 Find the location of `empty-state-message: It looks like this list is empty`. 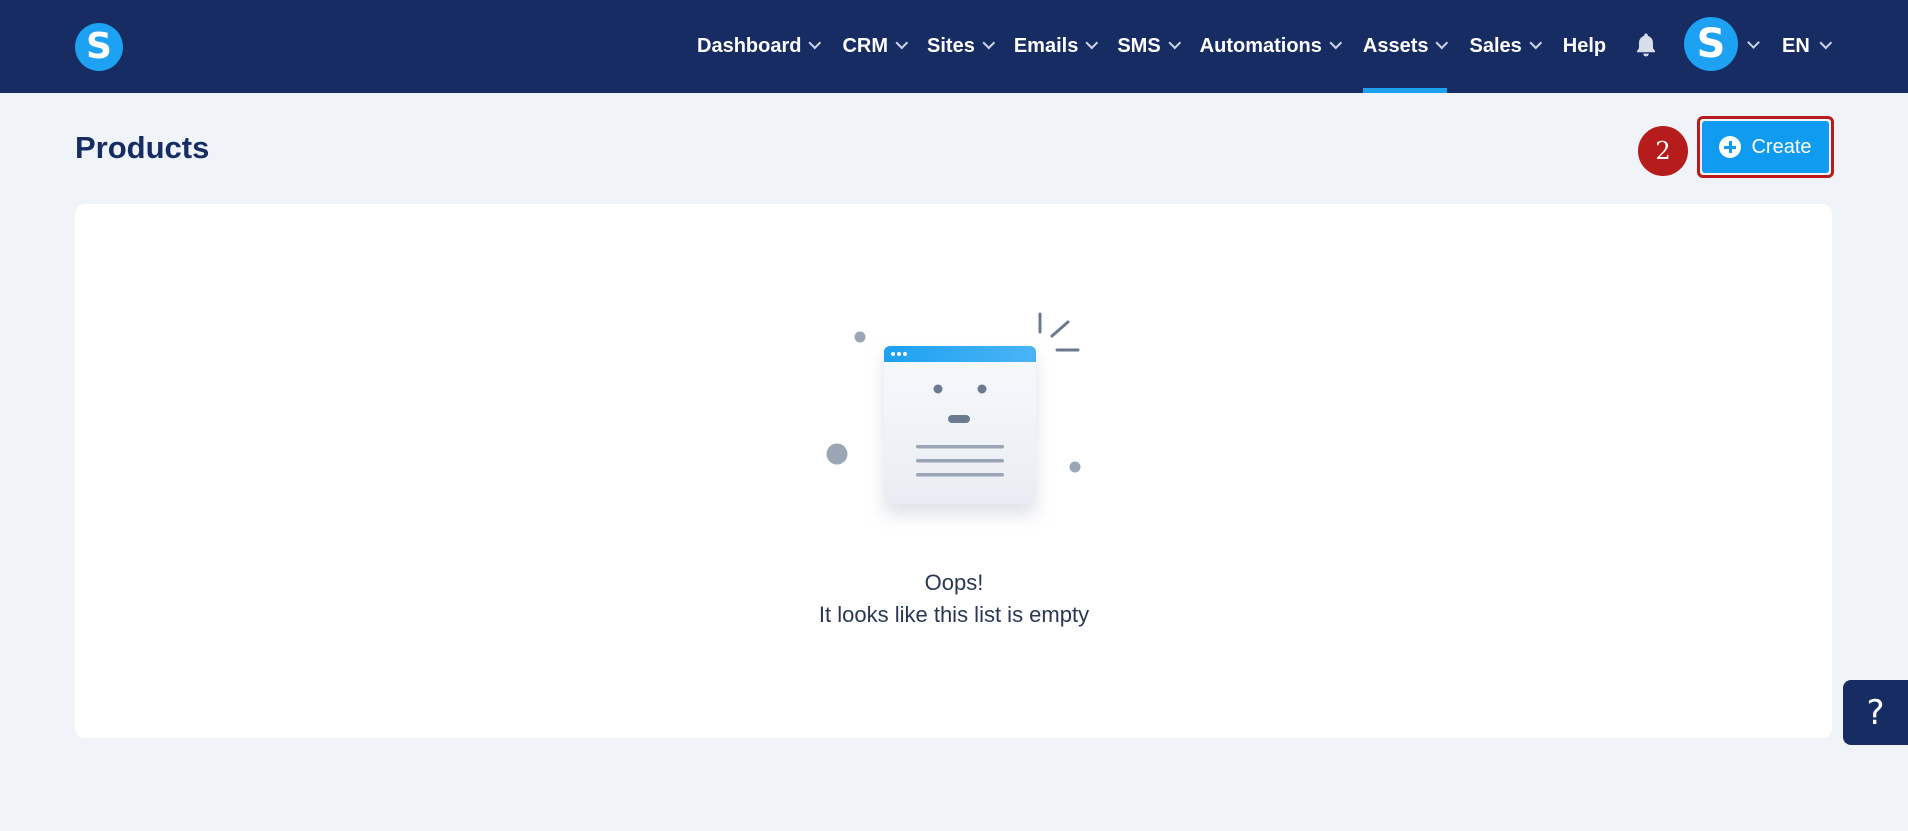

empty-state-message: It looks like this list is empty is located at coordinates (954, 614).